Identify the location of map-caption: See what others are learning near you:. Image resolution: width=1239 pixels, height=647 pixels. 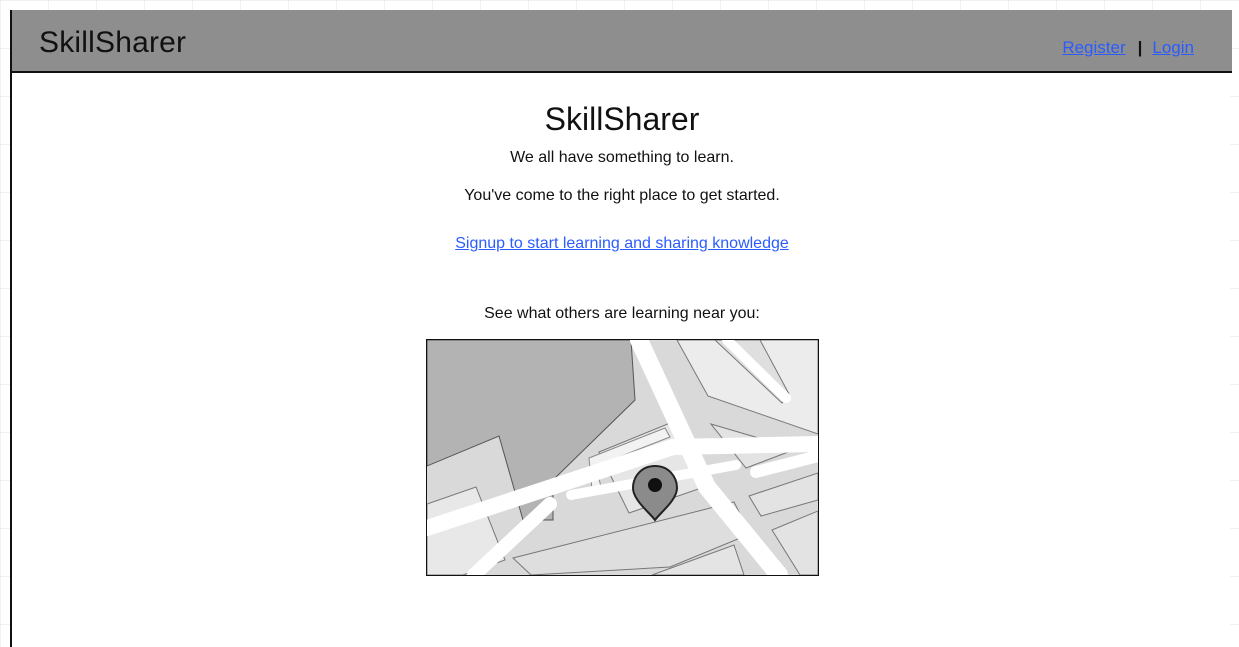
(622, 313).